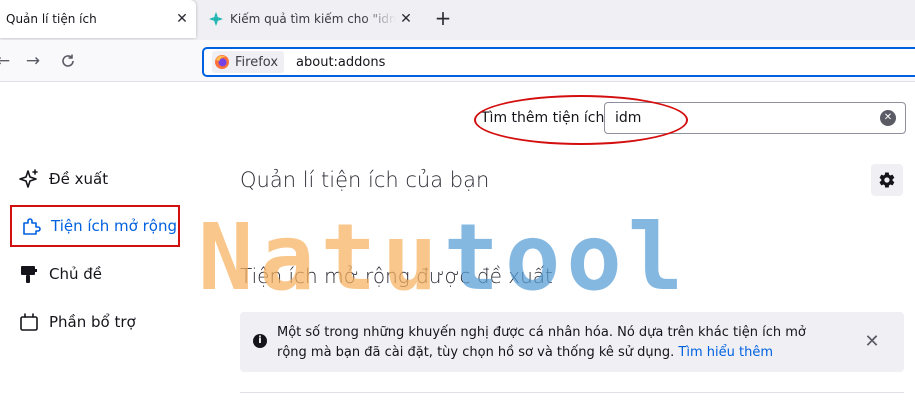  What do you see at coordinates (29, 322) in the screenshot?
I see `plugin-icon` at bounding box center [29, 322].